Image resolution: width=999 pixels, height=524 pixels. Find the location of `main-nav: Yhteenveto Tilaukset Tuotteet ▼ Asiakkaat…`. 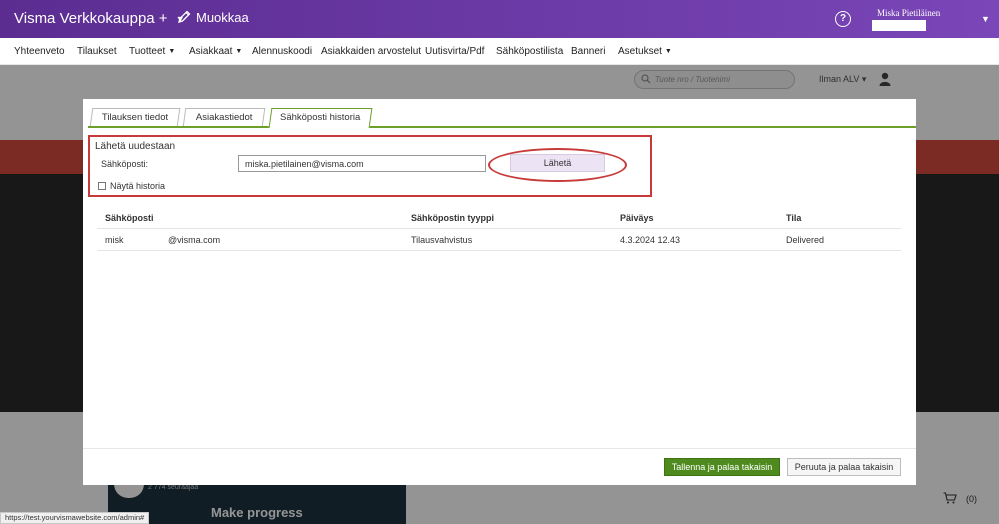

main-nav: Yhteenveto Tilaukset Tuotteet ▼ Asiakkaat… is located at coordinates (499, 51).